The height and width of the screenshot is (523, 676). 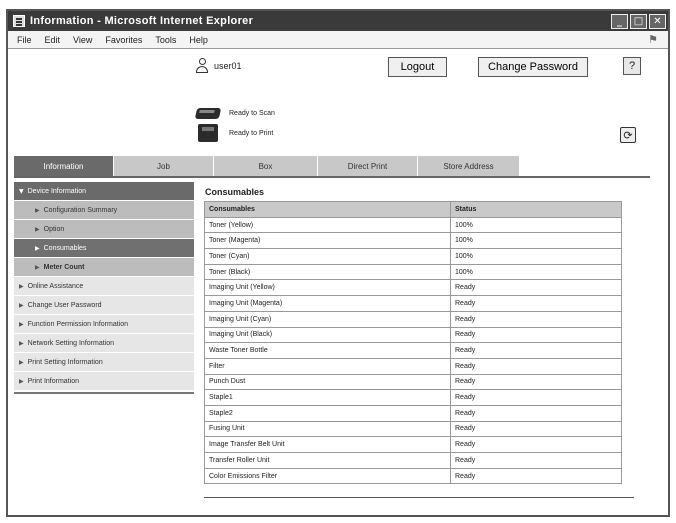 I want to click on sidebar-item-label: Option, so click(x=54, y=229).